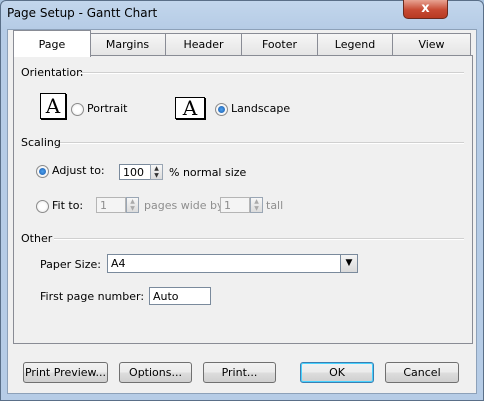 This screenshot has width=484, height=401. Describe the element at coordinates (180, 296) in the screenshot. I see `first-page-number-input: Auto` at that location.